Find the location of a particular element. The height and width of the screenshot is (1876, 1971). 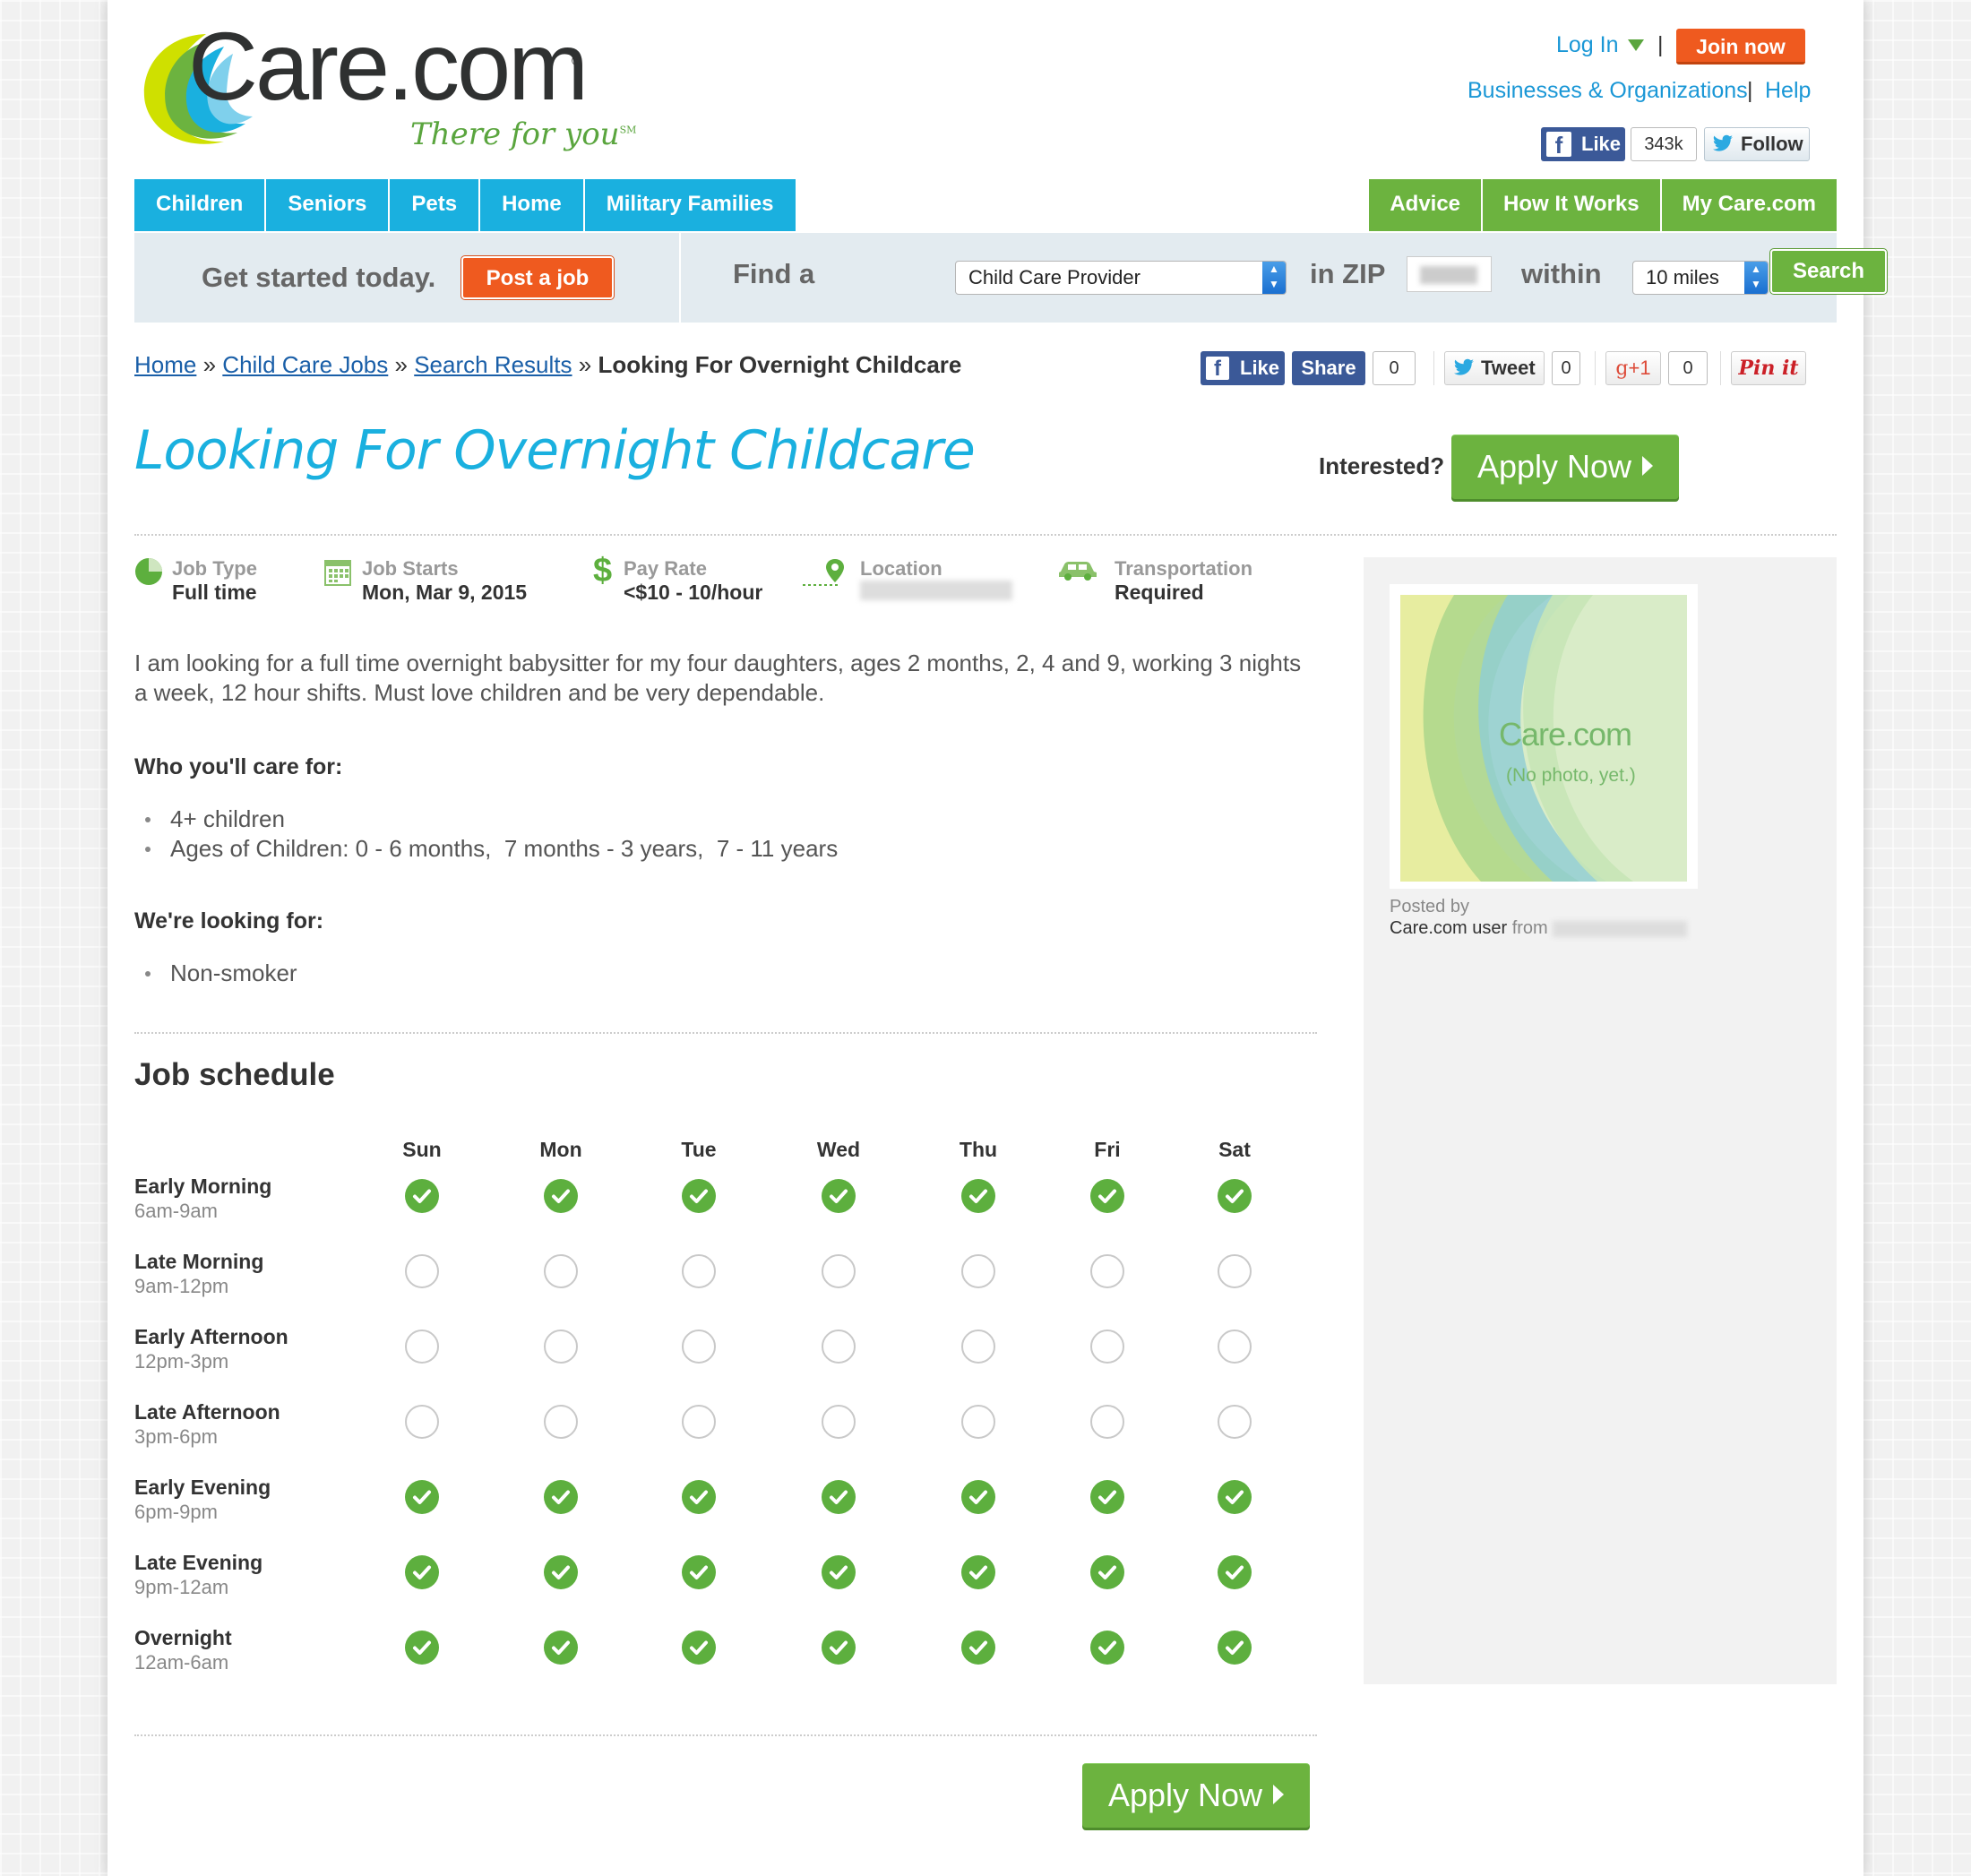

facebook-like-count: 343k is located at coordinates (1664, 144).